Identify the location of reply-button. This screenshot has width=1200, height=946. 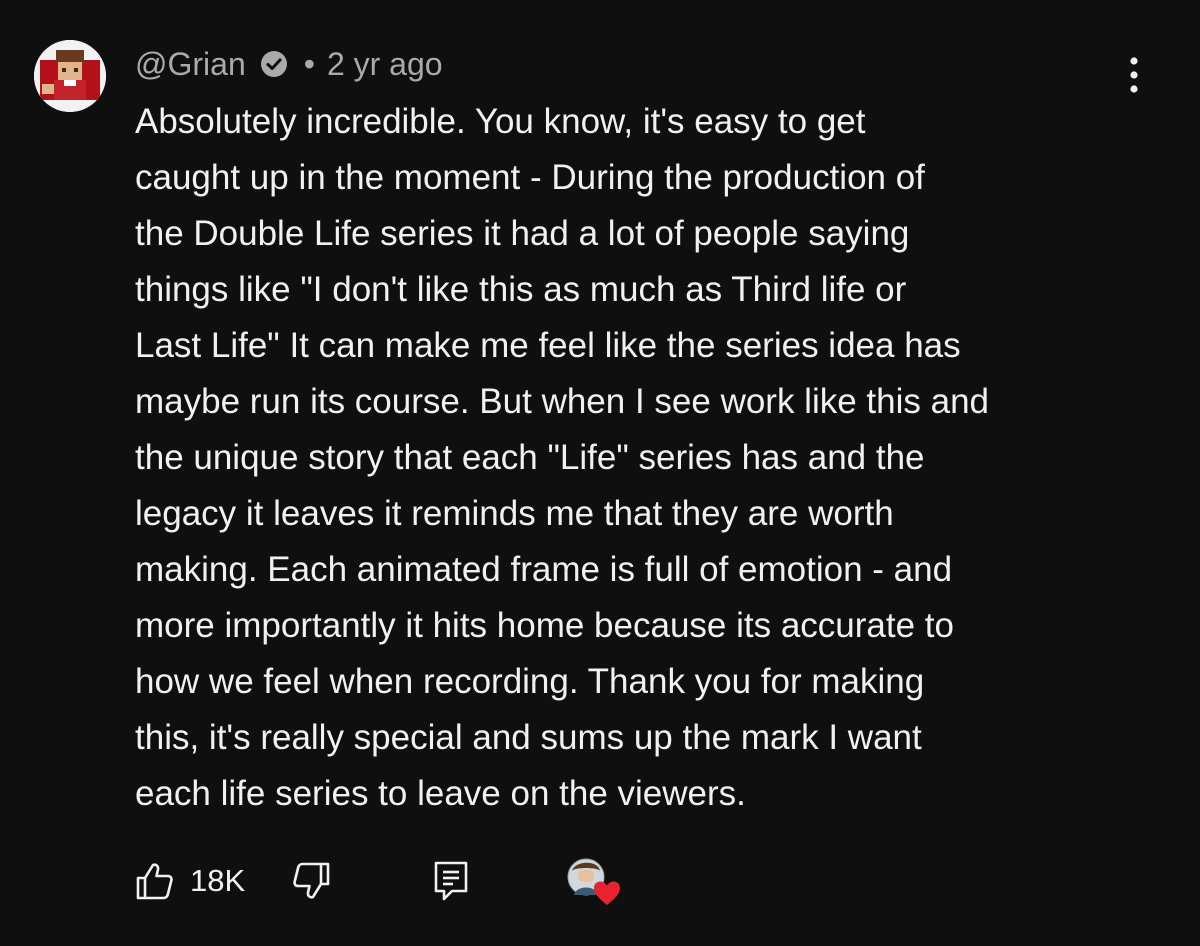
(451, 881).